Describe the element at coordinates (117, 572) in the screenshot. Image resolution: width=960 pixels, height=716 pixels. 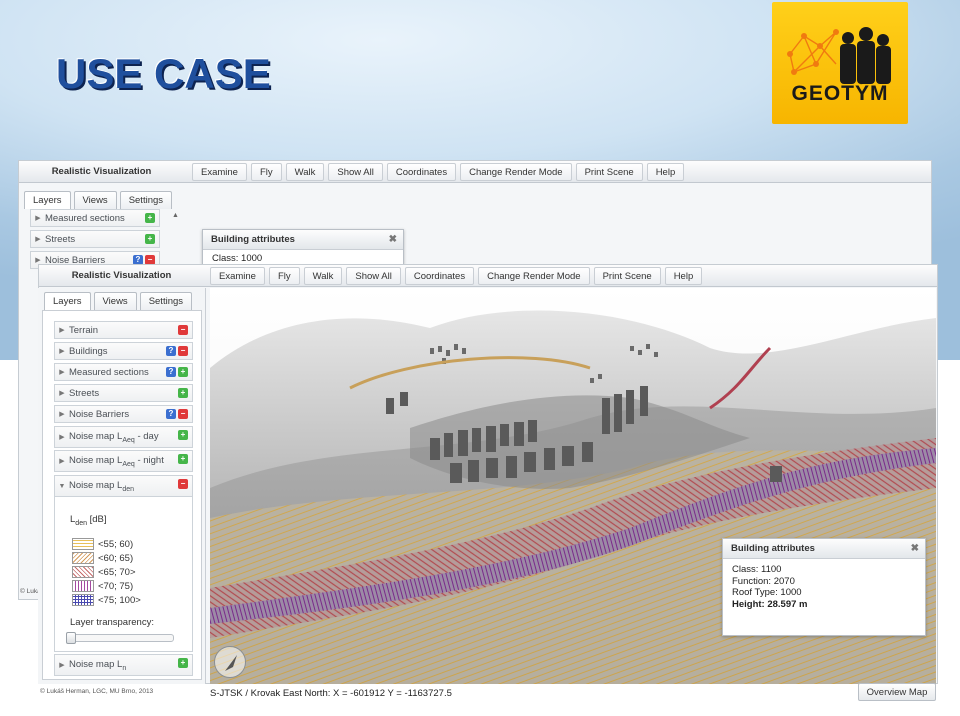
I see `legend-item-label: <65; 70>` at that location.